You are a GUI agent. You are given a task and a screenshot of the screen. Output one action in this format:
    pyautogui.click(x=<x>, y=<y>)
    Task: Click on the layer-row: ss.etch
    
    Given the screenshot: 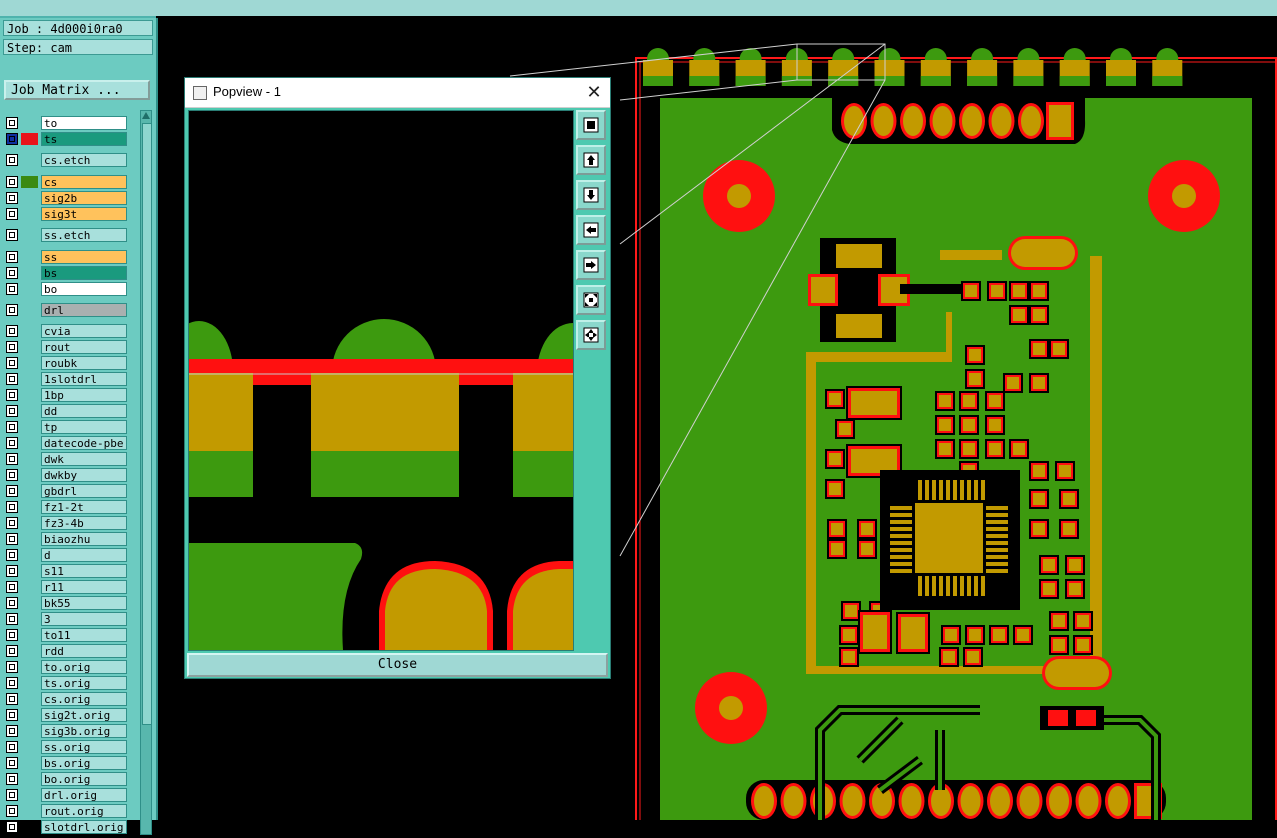 What is the action you would take?
    pyautogui.click(x=65, y=235)
    